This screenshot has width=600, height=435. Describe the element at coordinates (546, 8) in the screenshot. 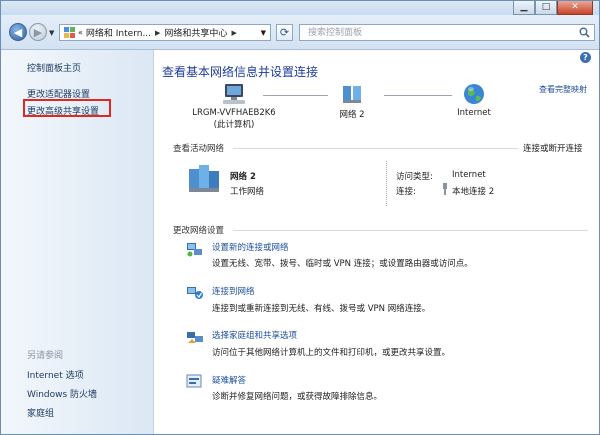

I see `maximize-button: □` at that location.